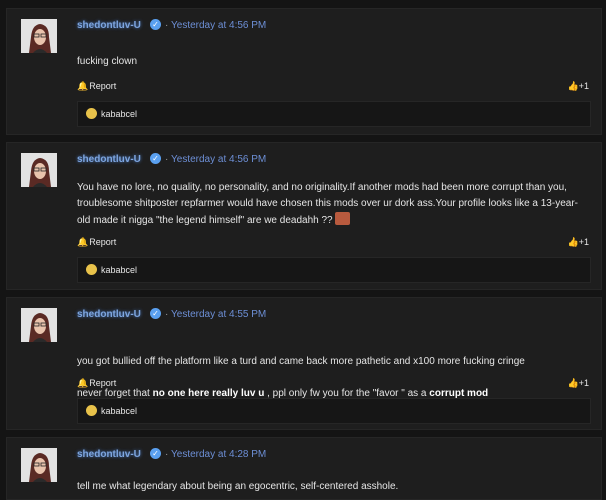 This screenshot has height=500, width=606. Describe the element at coordinates (107, 61) in the screenshot. I see `post-message: fucking clown` at that location.